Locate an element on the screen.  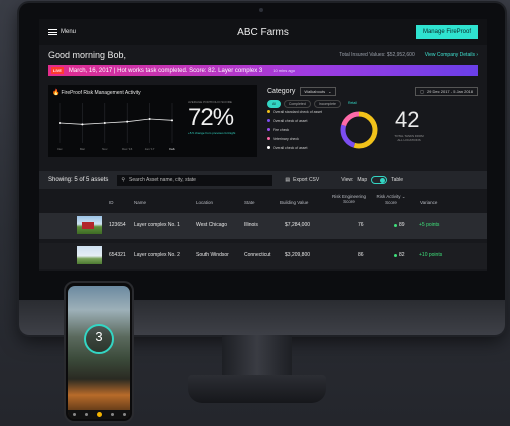
header-location: Location is located at coordinates (204, 202).